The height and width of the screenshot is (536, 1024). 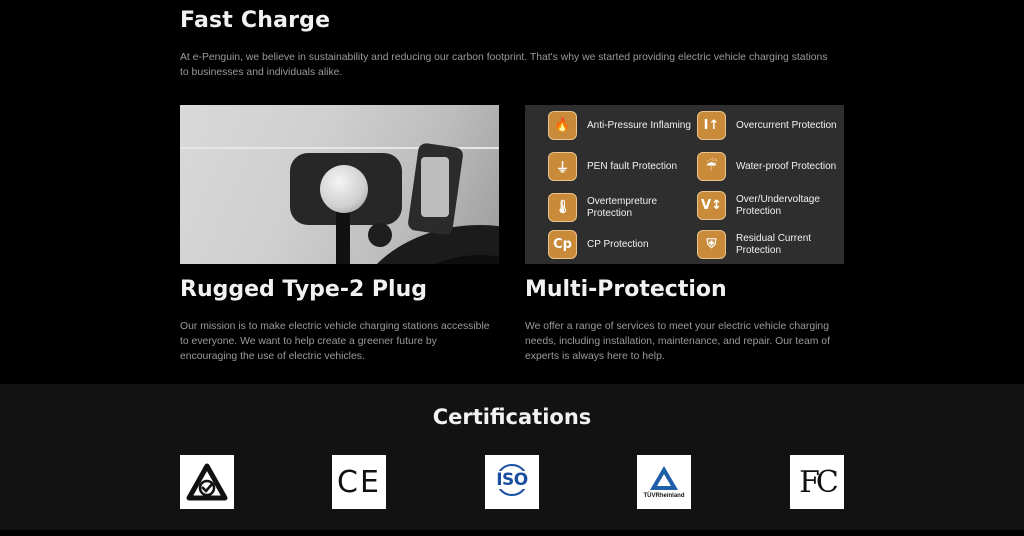 What do you see at coordinates (664, 496) in the screenshot?
I see `tuv-text: TÜVRheinland` at bounding box center [664, 496].